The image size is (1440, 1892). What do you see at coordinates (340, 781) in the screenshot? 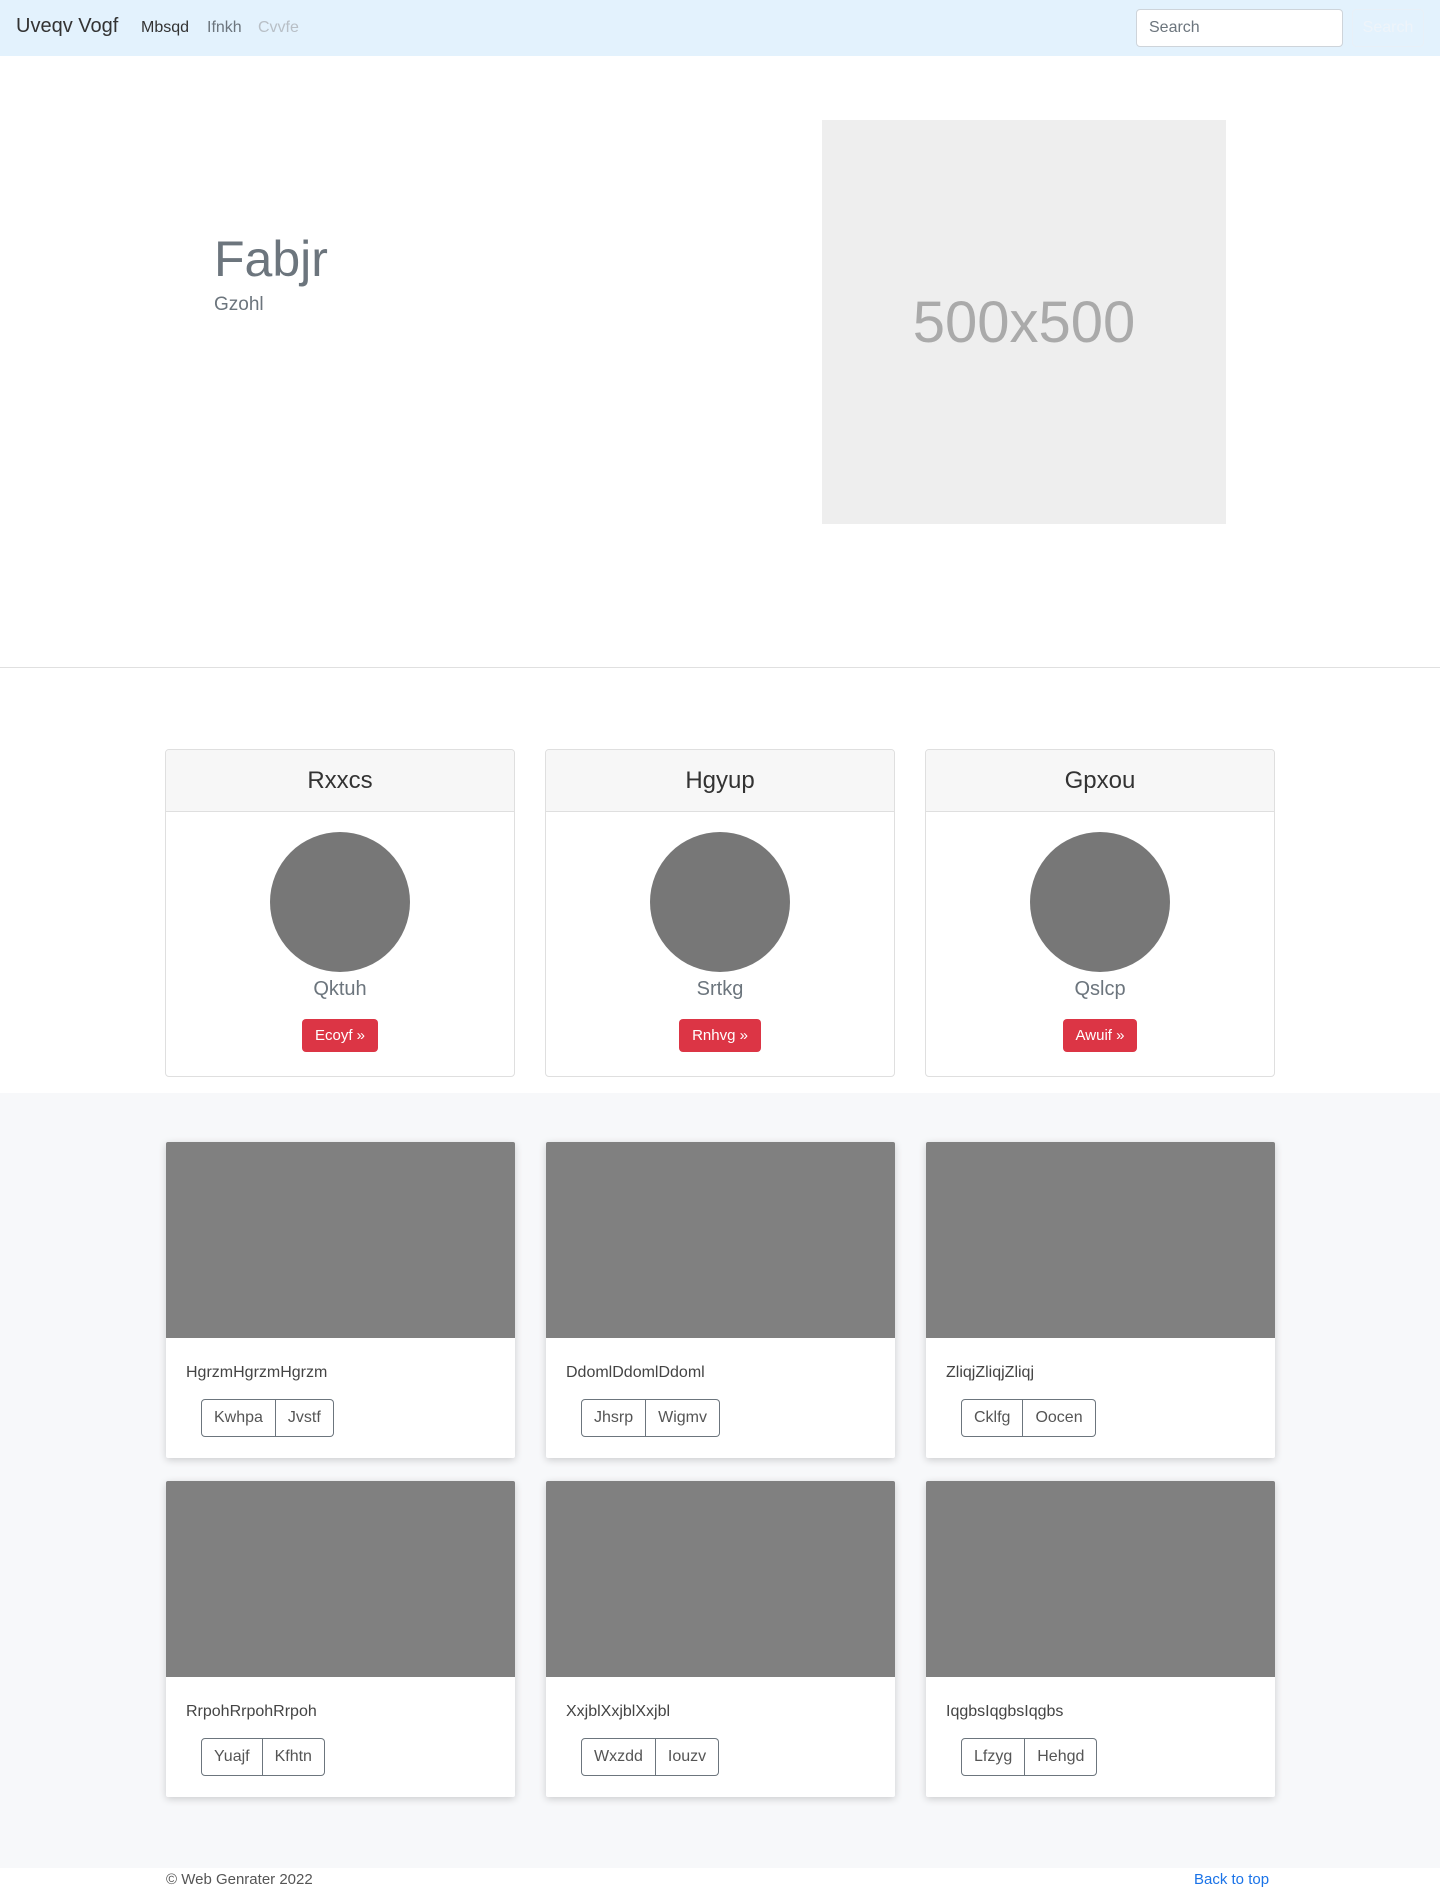
I see `card-header: Rxxcs` at bounding box center [340, 781].